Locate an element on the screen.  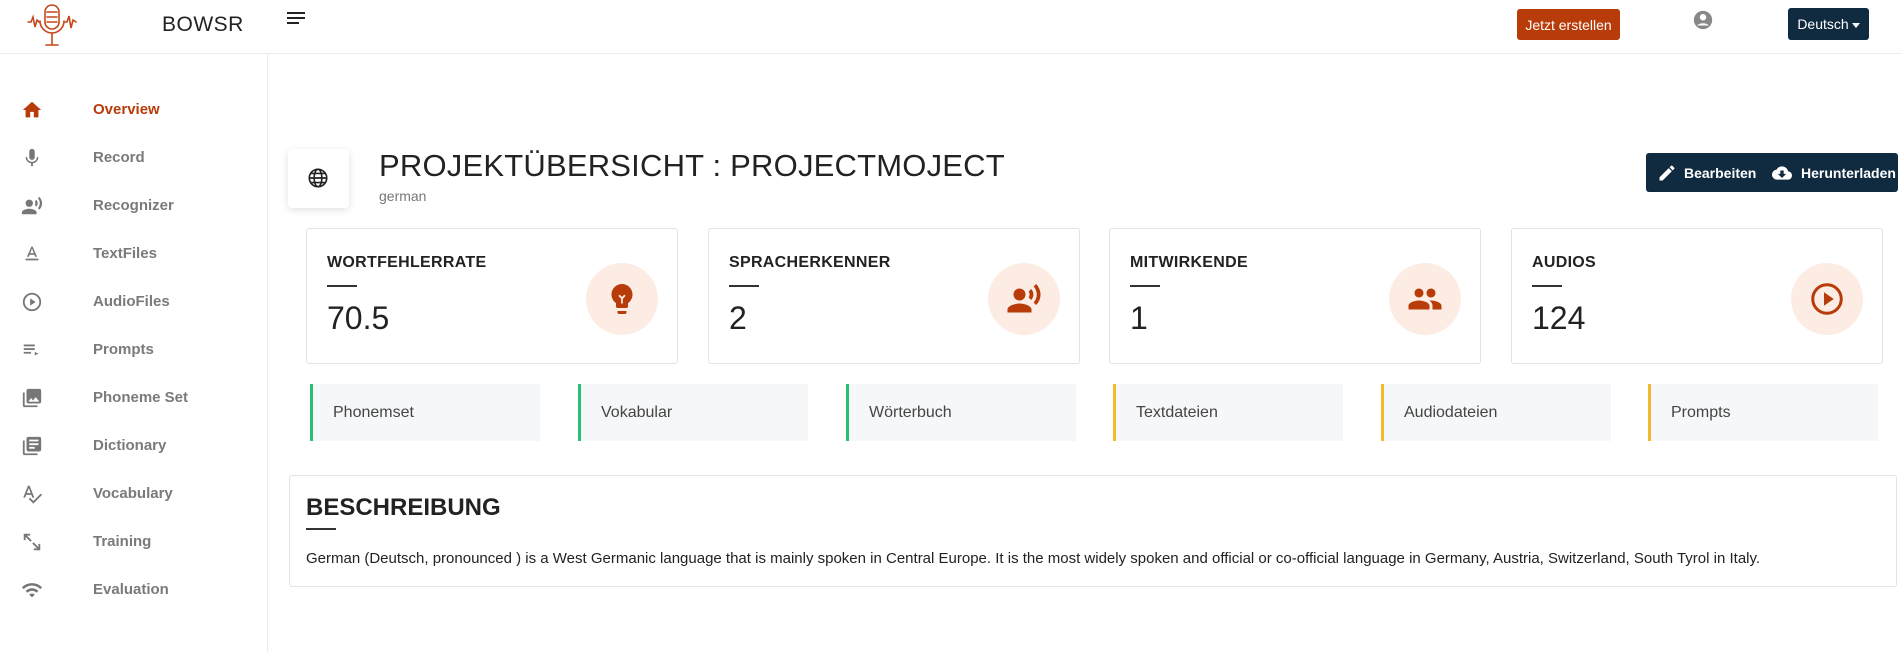
stat-card-audios: AUDIOS 124 is located at coordinates (1697, 296).